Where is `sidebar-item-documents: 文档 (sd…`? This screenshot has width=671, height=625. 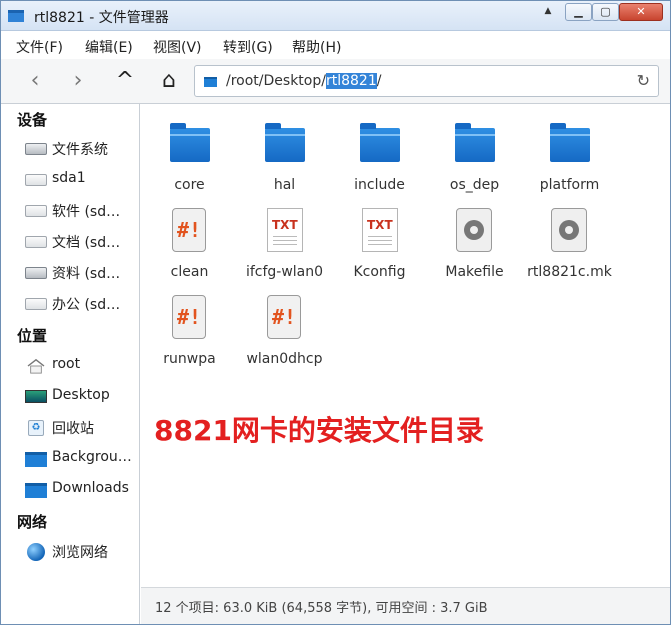 sidebar-item-documents: 文档 (sd… is located at coordinates (81, 242).